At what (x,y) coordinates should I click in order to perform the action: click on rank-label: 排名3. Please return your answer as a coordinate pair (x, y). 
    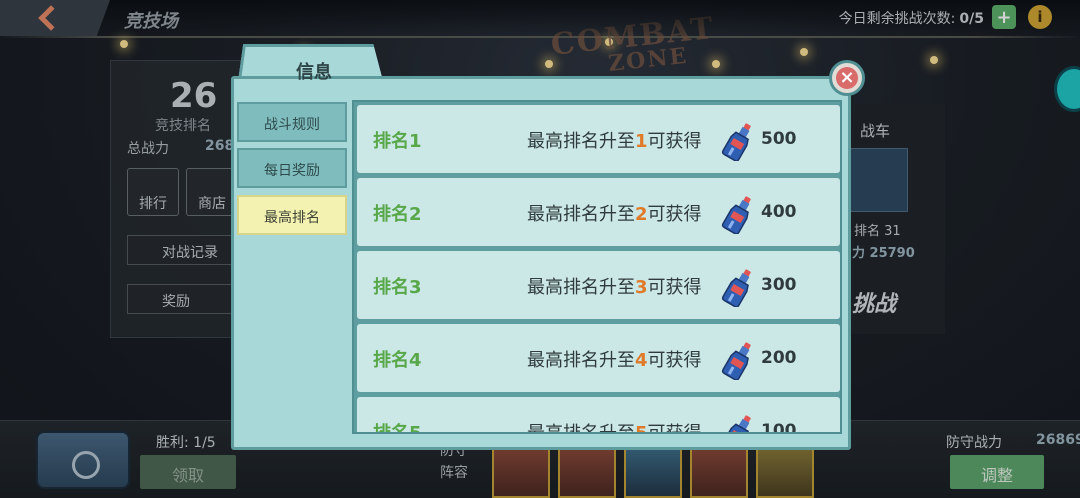
    Looking at the image, I should click on (397, 287).